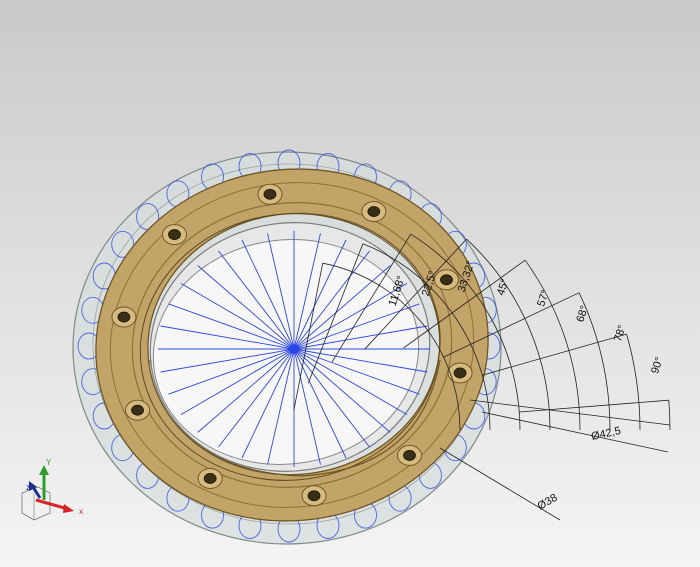  I want to click on angle-dimension-label: 57°, so click(543, 298).